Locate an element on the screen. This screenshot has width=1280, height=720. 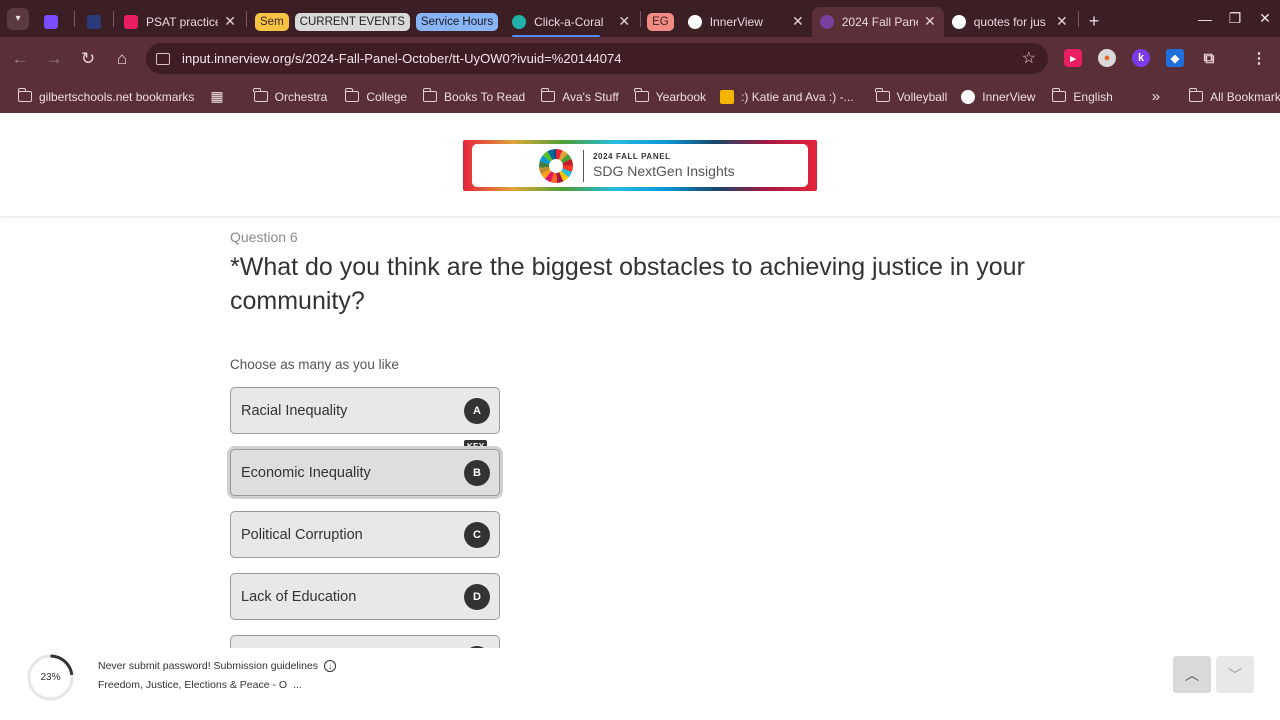
option-key-badge: A is located at coordinates (477, 411).